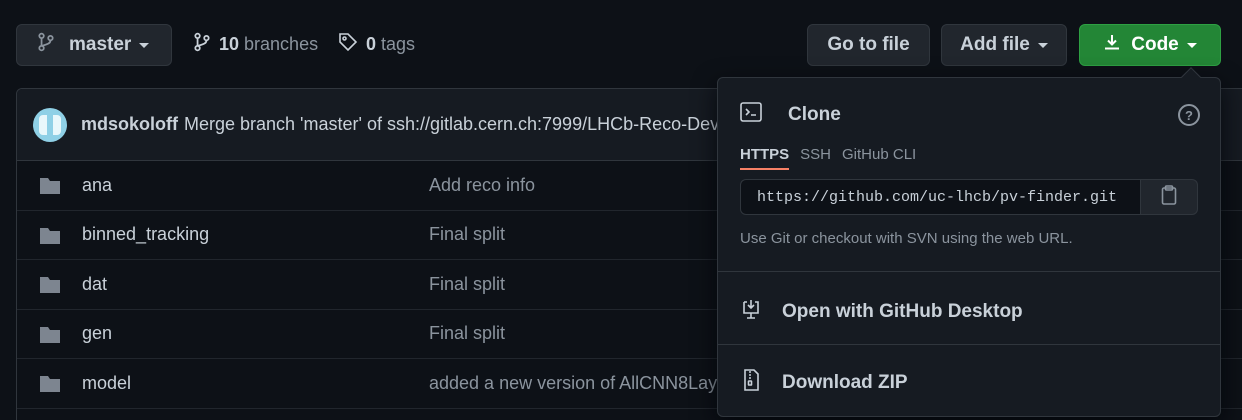 The image size is (1242, 420). Describe the element at coordinates (482, 185) in the screenshot. I see `file-commit-message: Add reco info` at that location.